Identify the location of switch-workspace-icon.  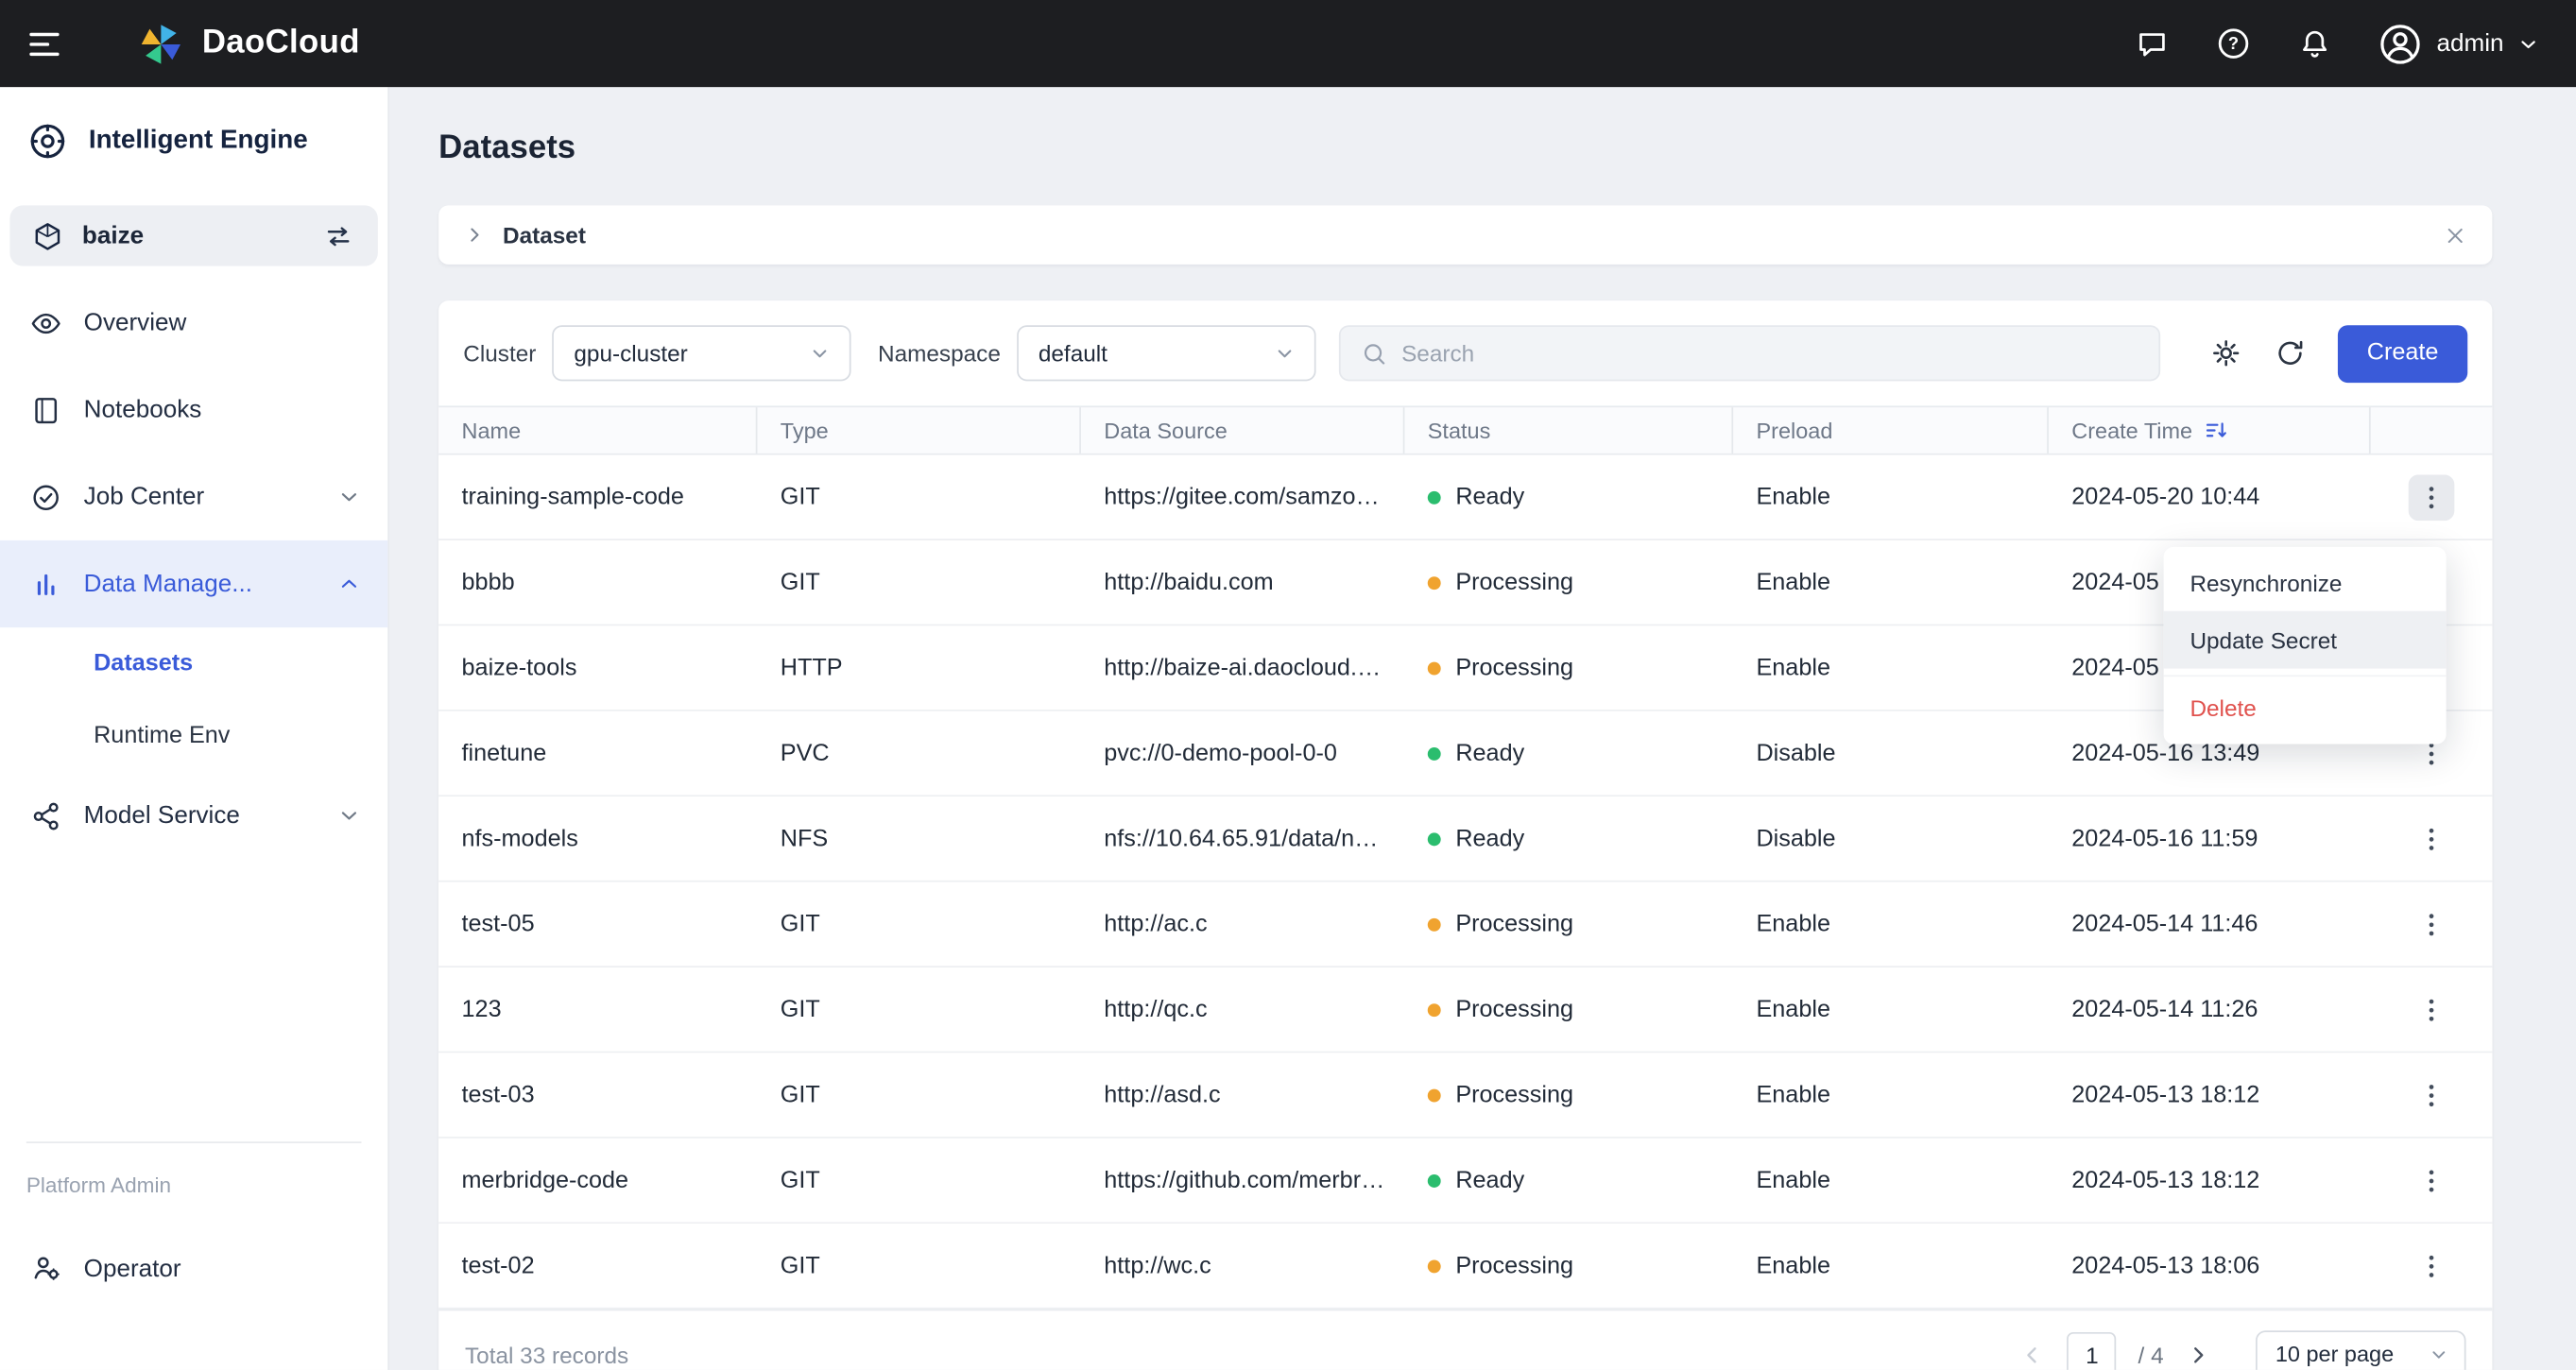
(338, 235).